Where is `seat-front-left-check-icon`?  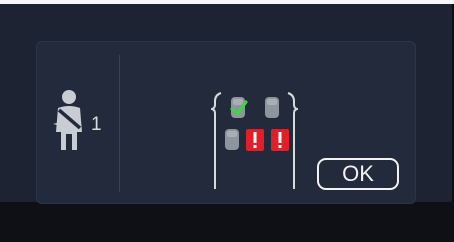 seat-front-left-check-icon is located at coordinates (239, 107).